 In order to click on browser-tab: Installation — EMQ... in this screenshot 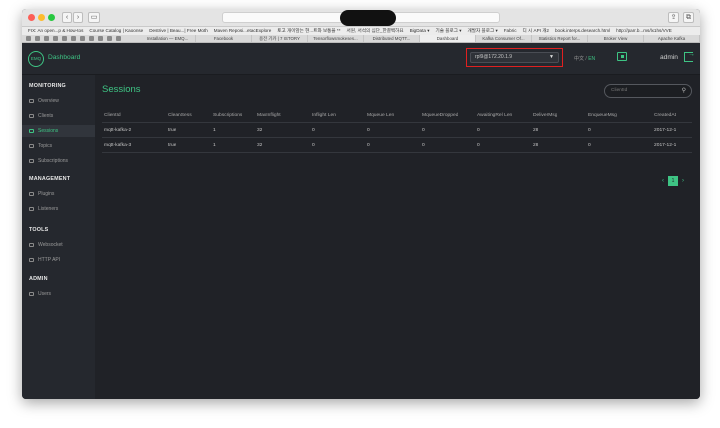, I will do `click(168, 38)`.